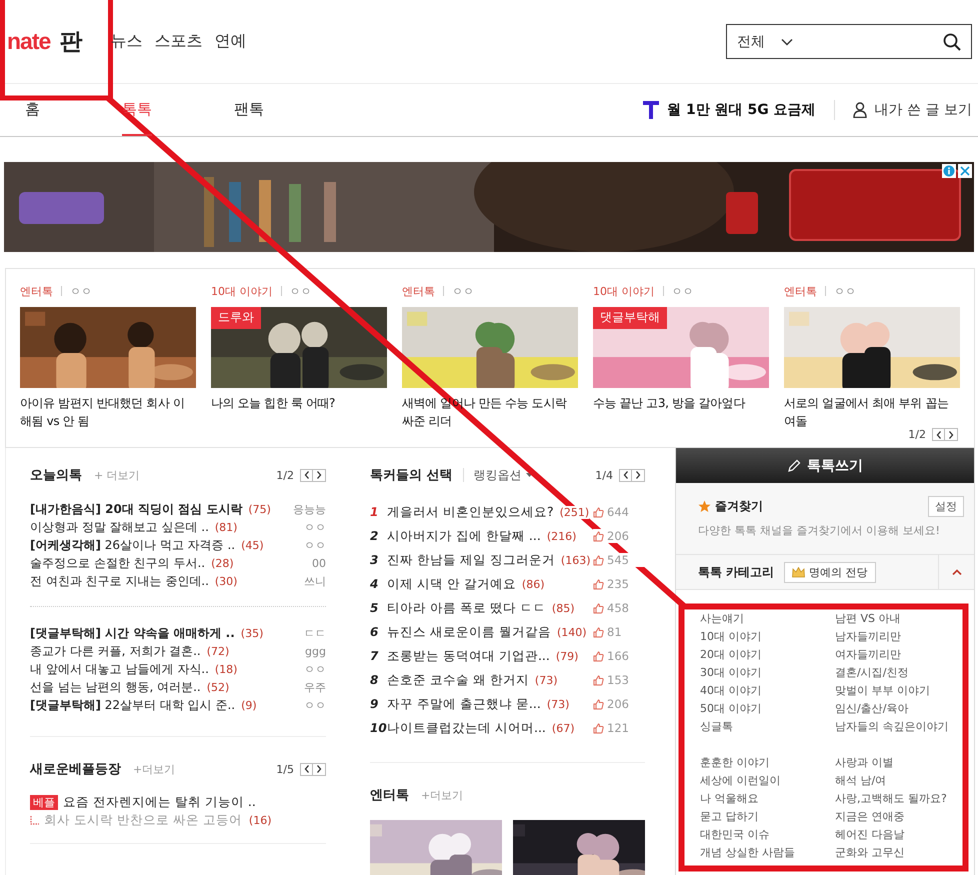  What do you see at coordinates (375, 656) in the screenshot?
I see `rank-number: 7` at bounding box center [375, 656].